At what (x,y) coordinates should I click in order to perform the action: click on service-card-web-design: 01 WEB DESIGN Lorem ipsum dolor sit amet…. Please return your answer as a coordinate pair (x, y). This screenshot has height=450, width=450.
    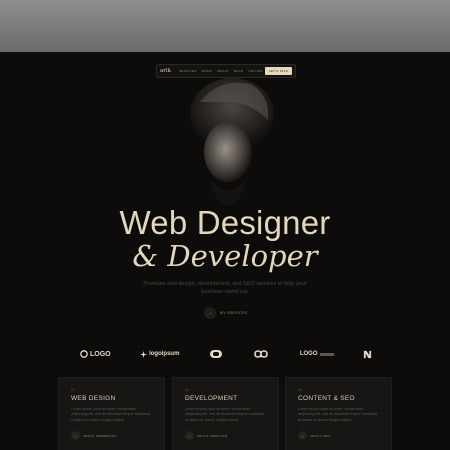
    Looking at the image, I should click on (111, 413).